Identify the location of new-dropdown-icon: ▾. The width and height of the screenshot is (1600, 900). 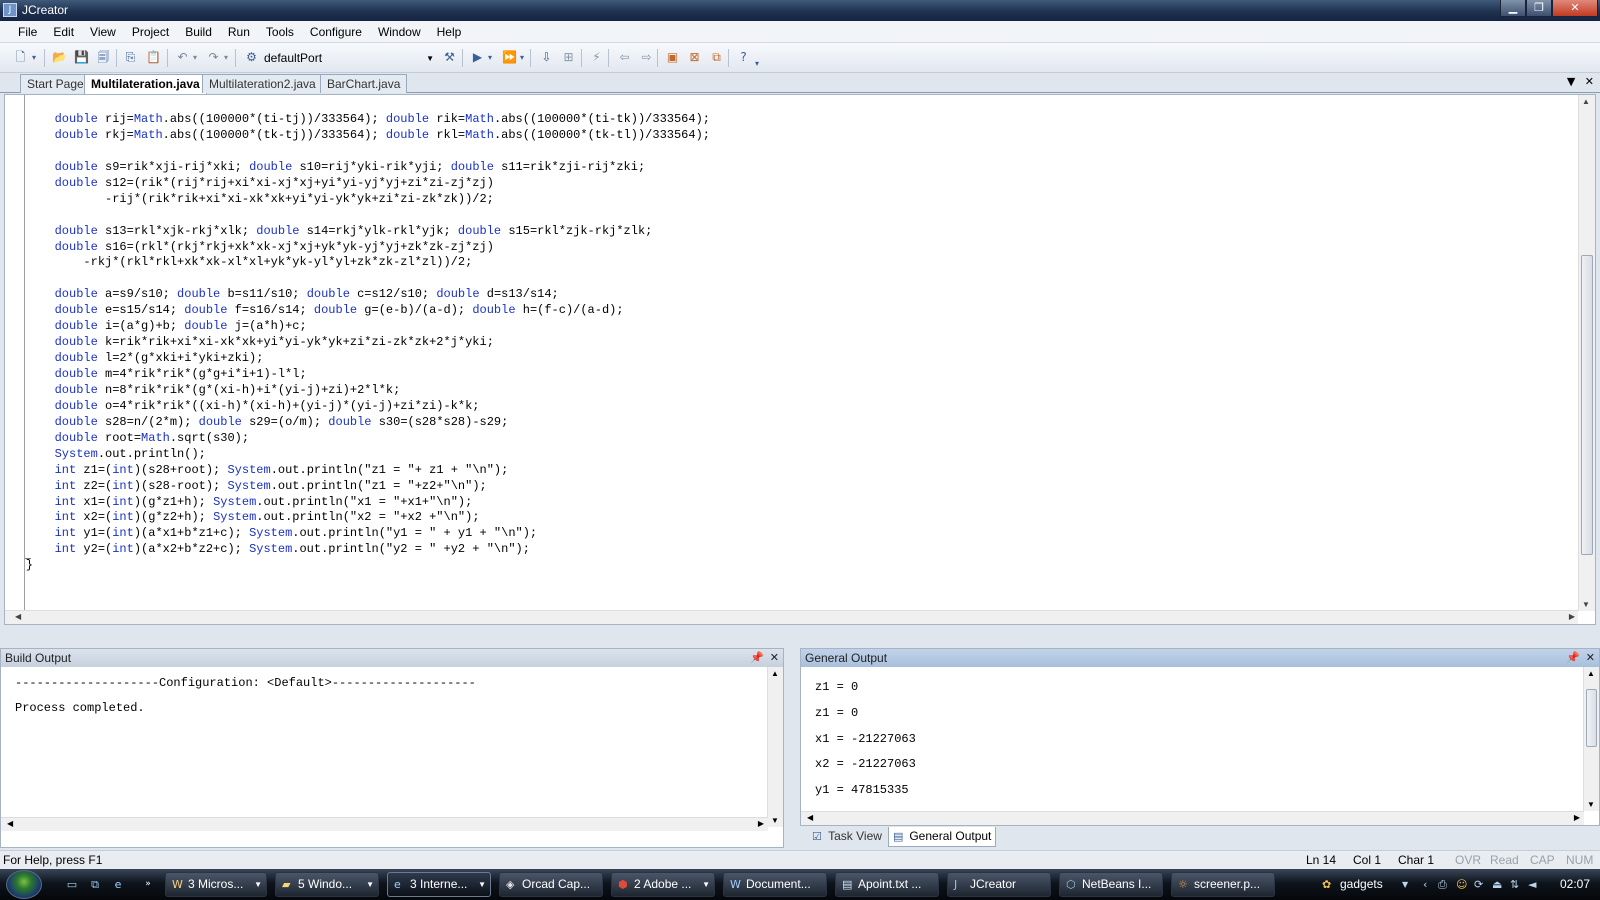
(34, 57).